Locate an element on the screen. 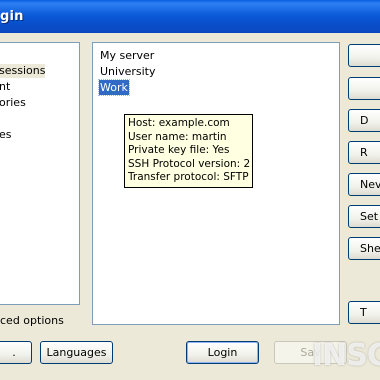 This screenshot has width=380, height=380. advanced-options-checkbox: ced options is located at coordinates (32, 320).